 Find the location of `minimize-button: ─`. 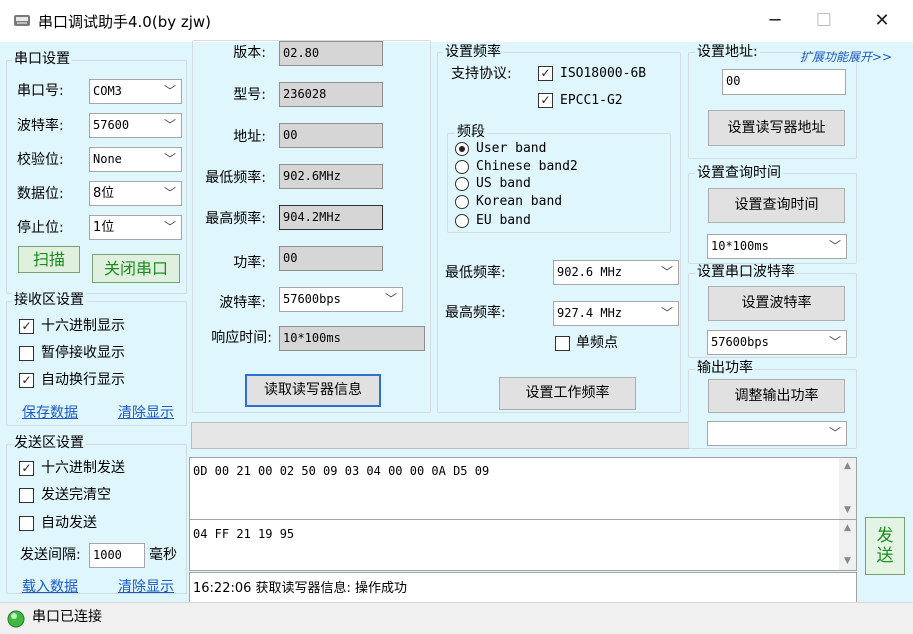

minimize-button: ─ is located at coordinates (775, 21).